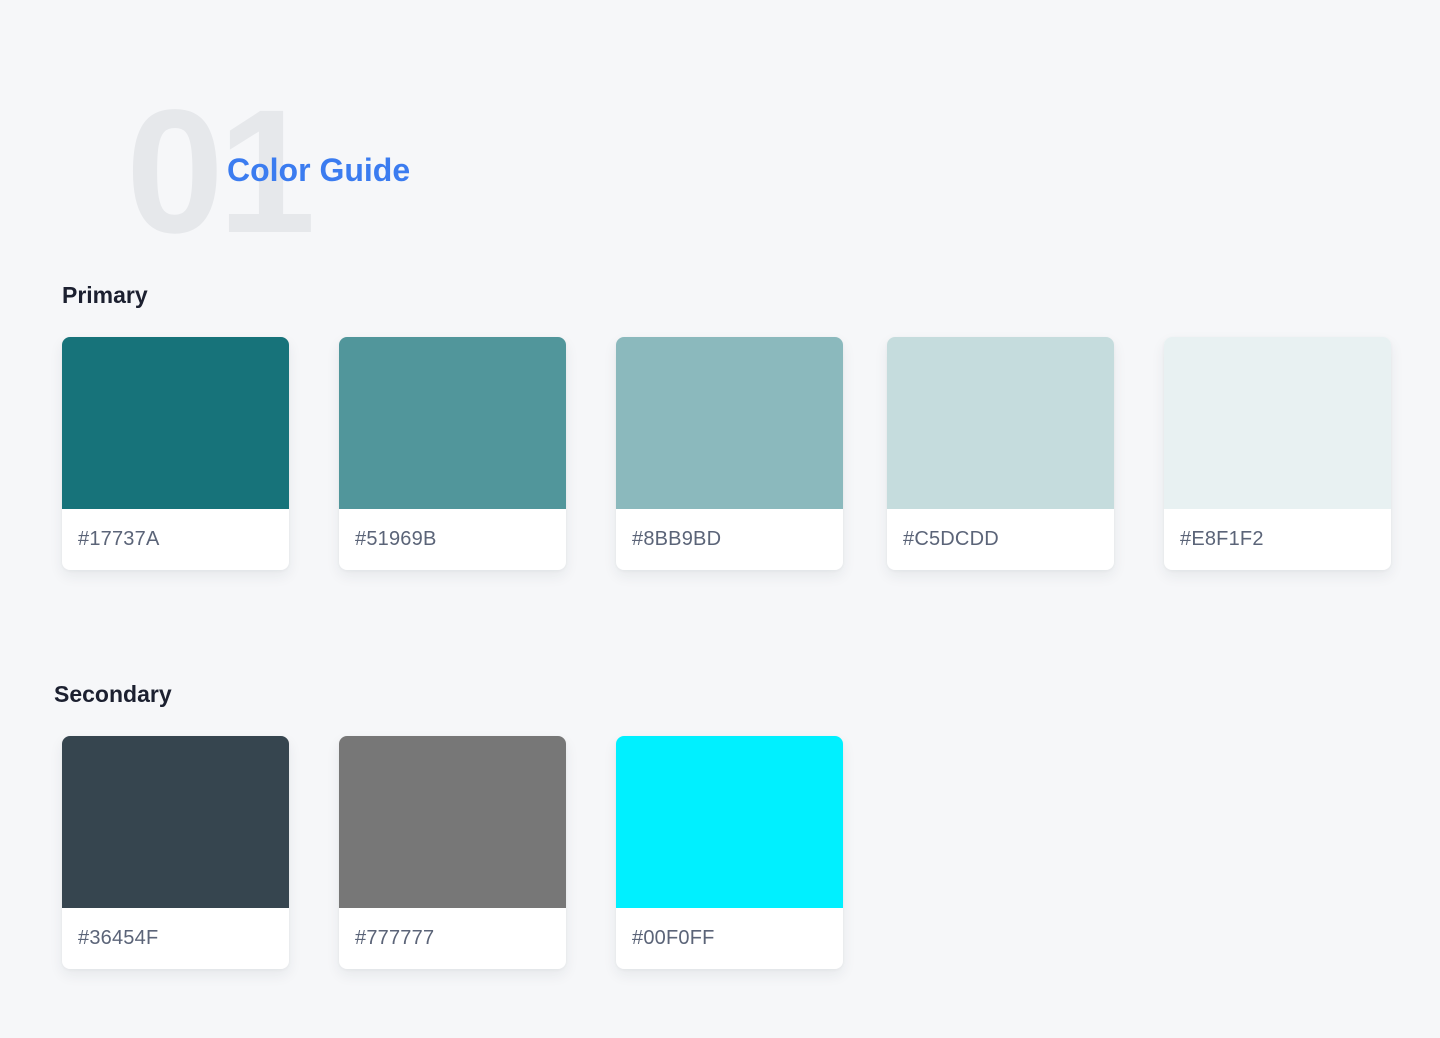 The height and width of the screenshot is (1038, 1440). I want to click on color-swatch-card: #8BB9BD, so click(729, 453).